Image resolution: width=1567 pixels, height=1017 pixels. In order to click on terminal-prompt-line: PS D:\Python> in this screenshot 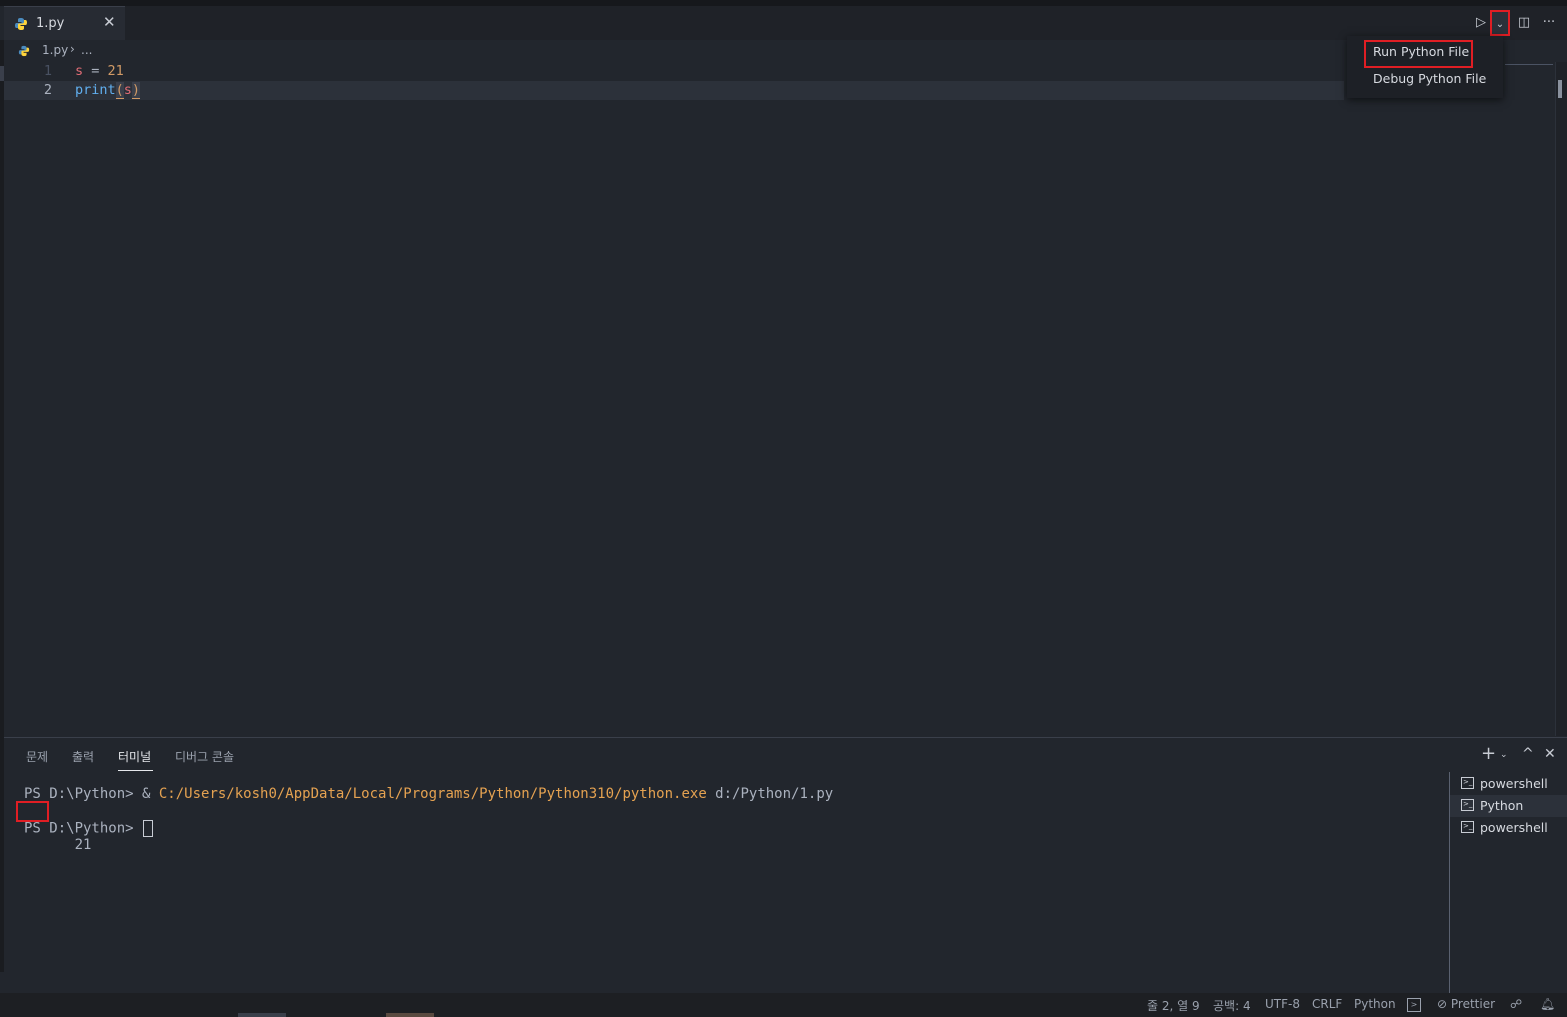, I will do `click(89, 828)`.